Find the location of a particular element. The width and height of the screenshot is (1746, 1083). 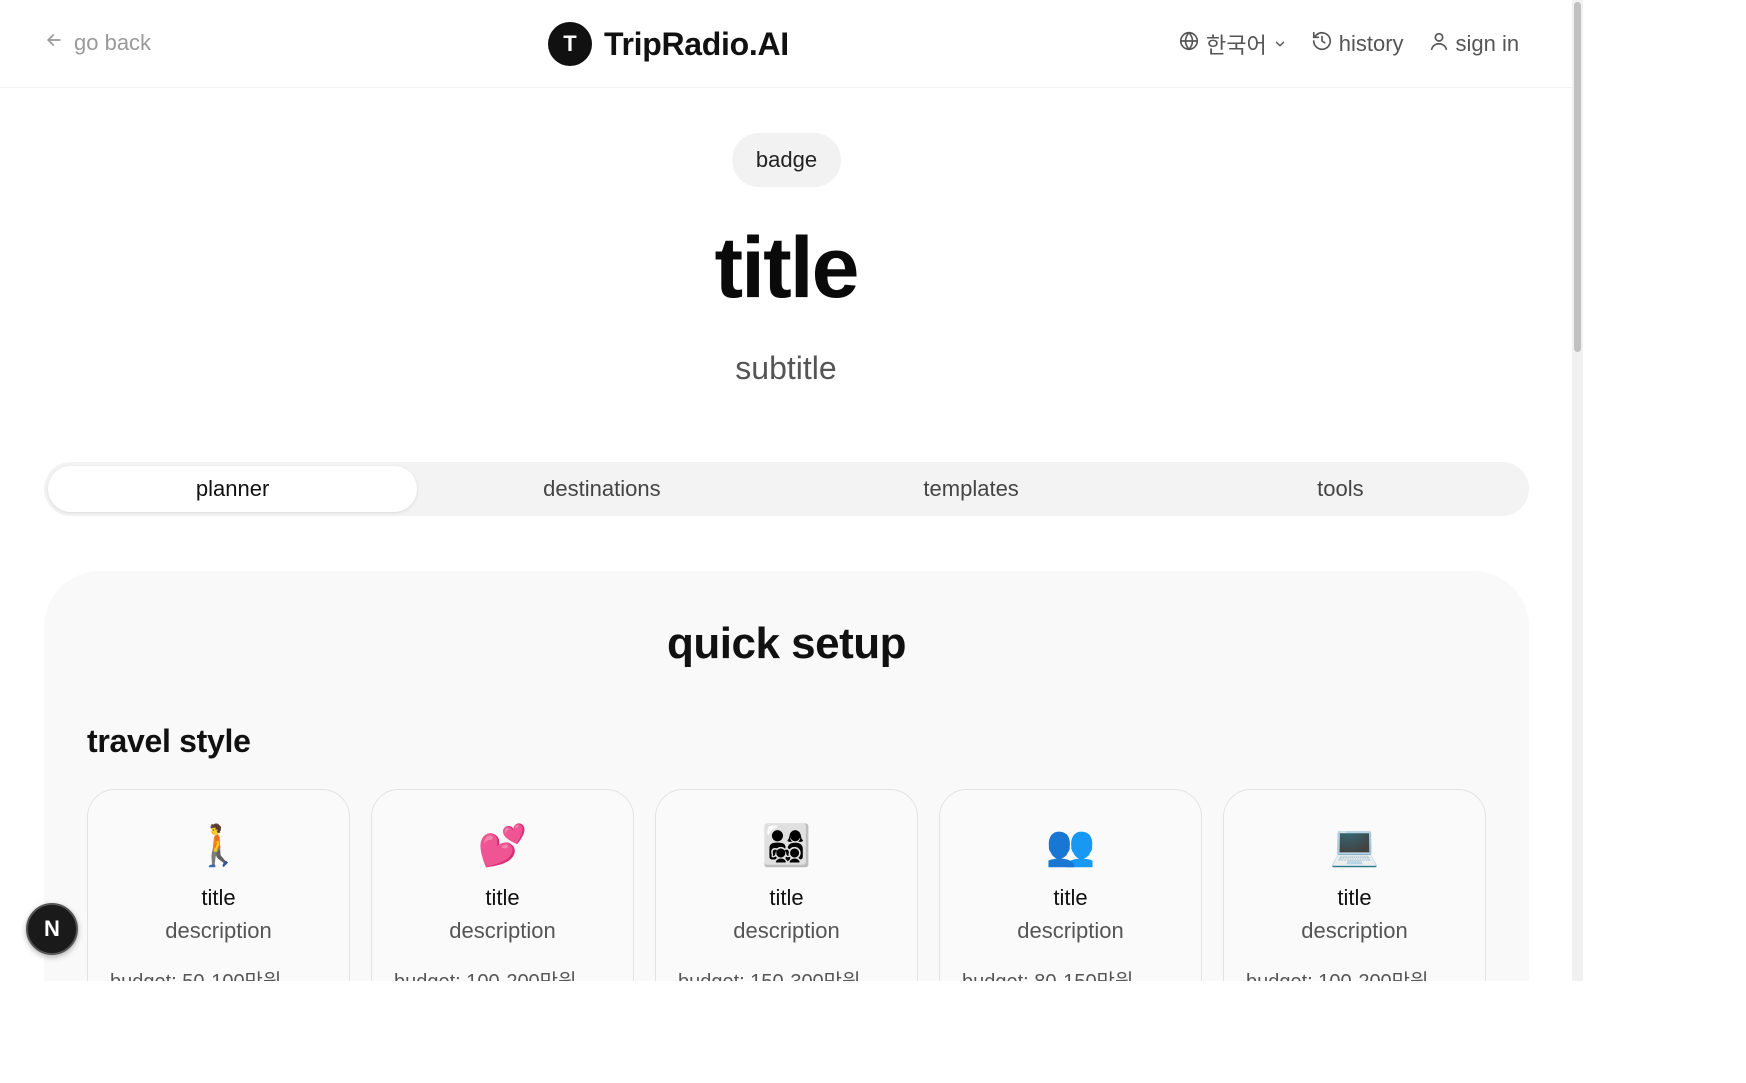

laptop-icon: 💻 is located at coordinates (1354, 846).